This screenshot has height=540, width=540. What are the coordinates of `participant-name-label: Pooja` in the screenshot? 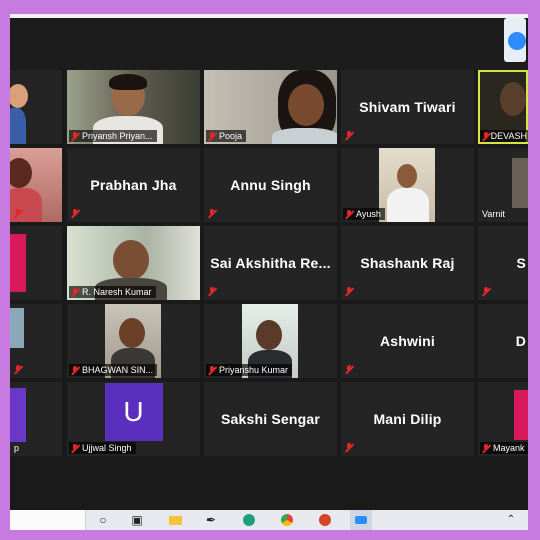 It's located at (226, 136).